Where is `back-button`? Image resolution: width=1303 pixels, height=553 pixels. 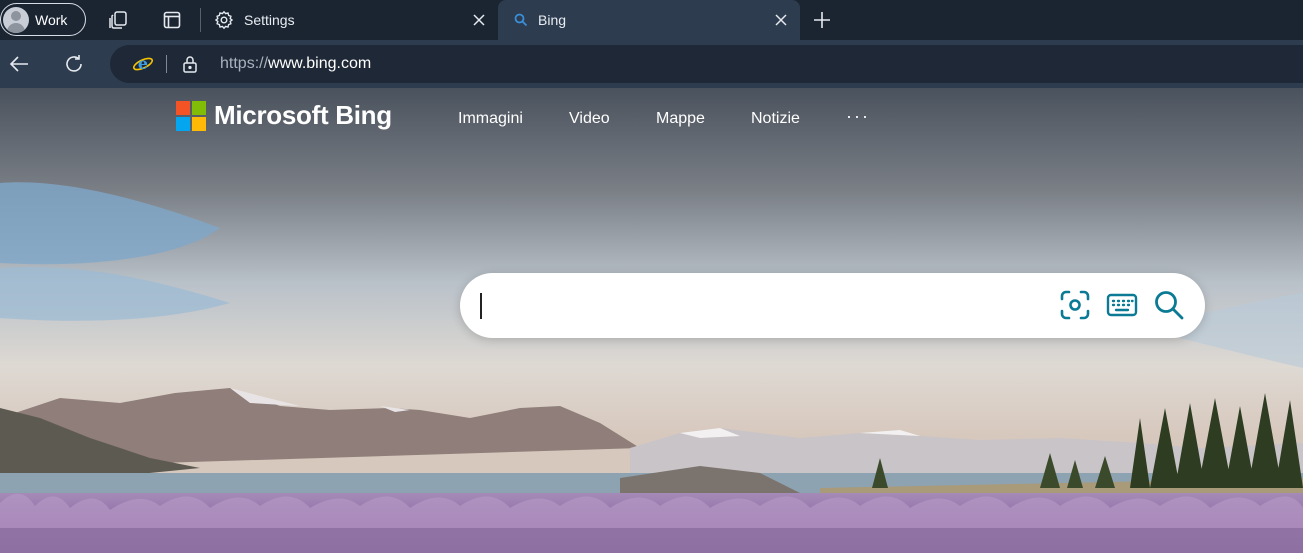 back-button is located at coordinates (19, 64).